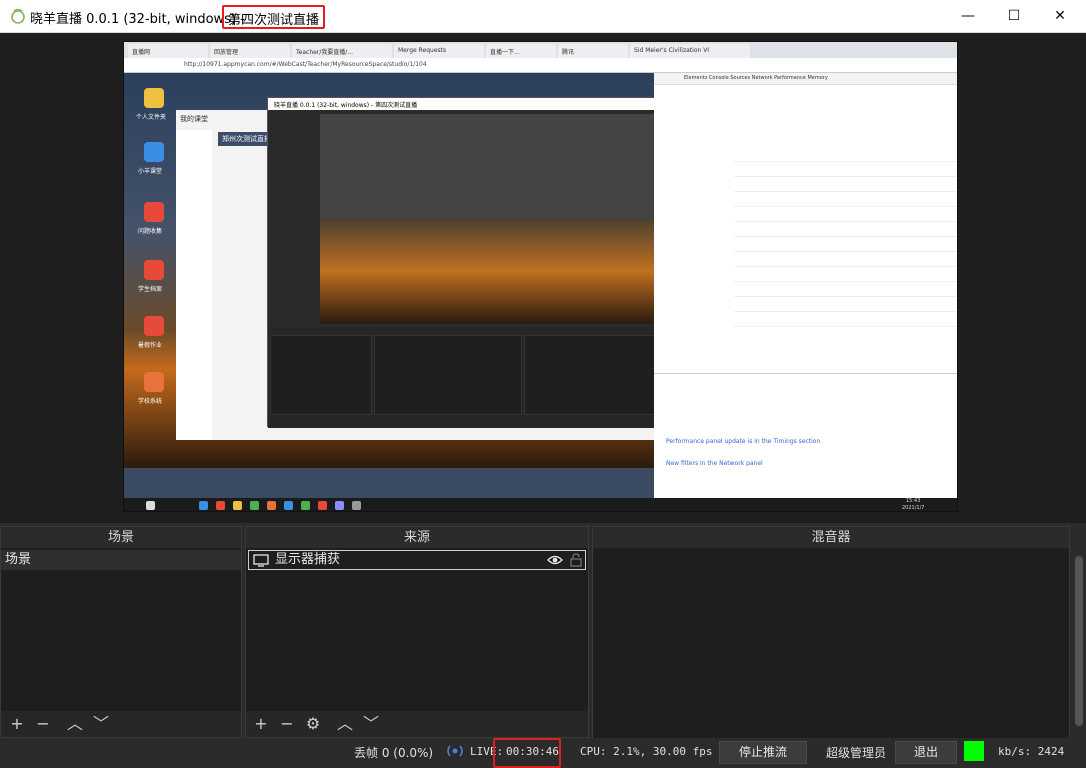 This screenshot has width=1086, height=768. I want to click on nested-obs-title: 晓羊直播 0.0.1 (32-bit, windows) - 第四次测试直播, so click(474, 104).